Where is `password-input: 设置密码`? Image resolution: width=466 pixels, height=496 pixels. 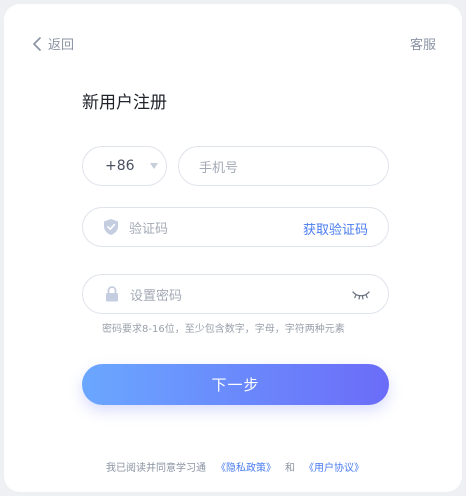 password-input: 设置密码 is located at coordinates (235, 294).